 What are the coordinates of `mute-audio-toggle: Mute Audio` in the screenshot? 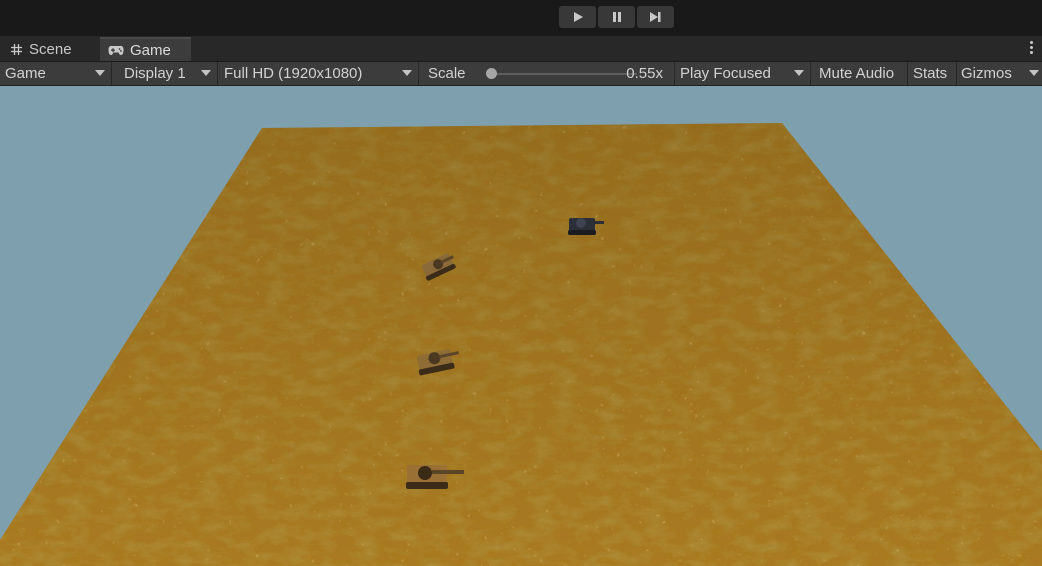 It's located at (860, 73).